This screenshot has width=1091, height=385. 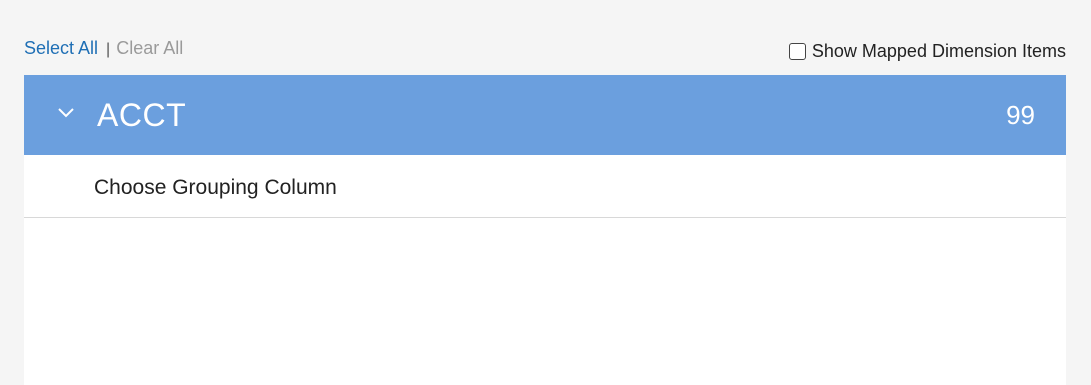 I want to click on chevron-down-icon, so click(x=66, y=112).